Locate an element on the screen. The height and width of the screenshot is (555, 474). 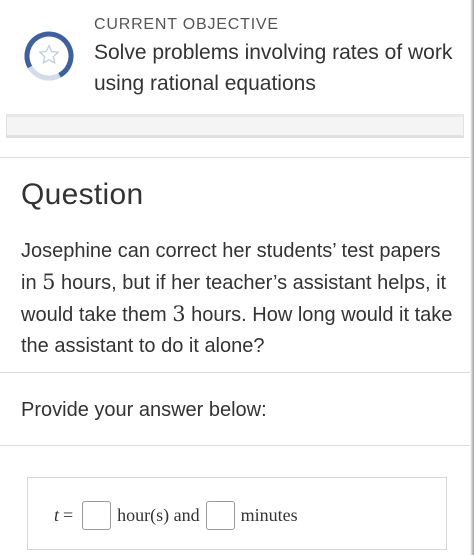
math-number: 3 is located at coordinates (179, 314).